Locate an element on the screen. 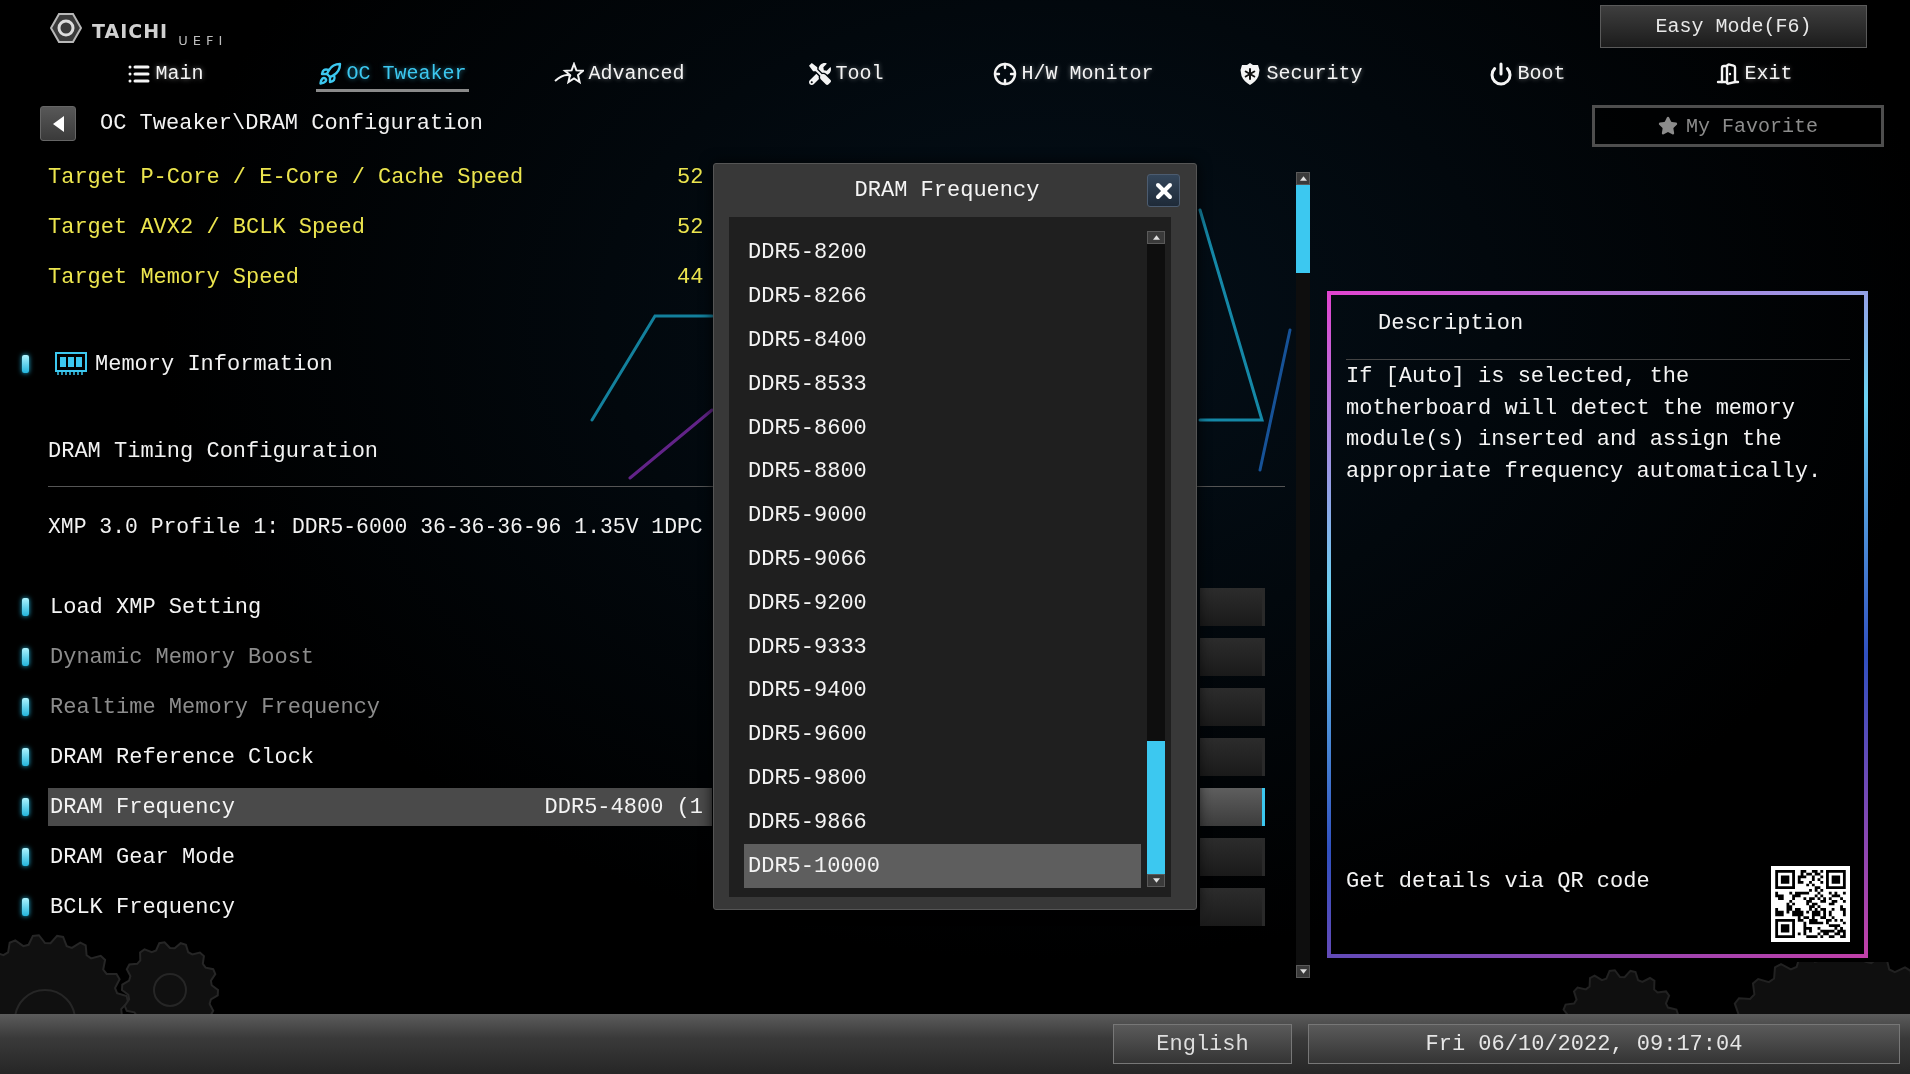  section-heading: DRAM Timing Configuration is located at coordinates (213, 451).